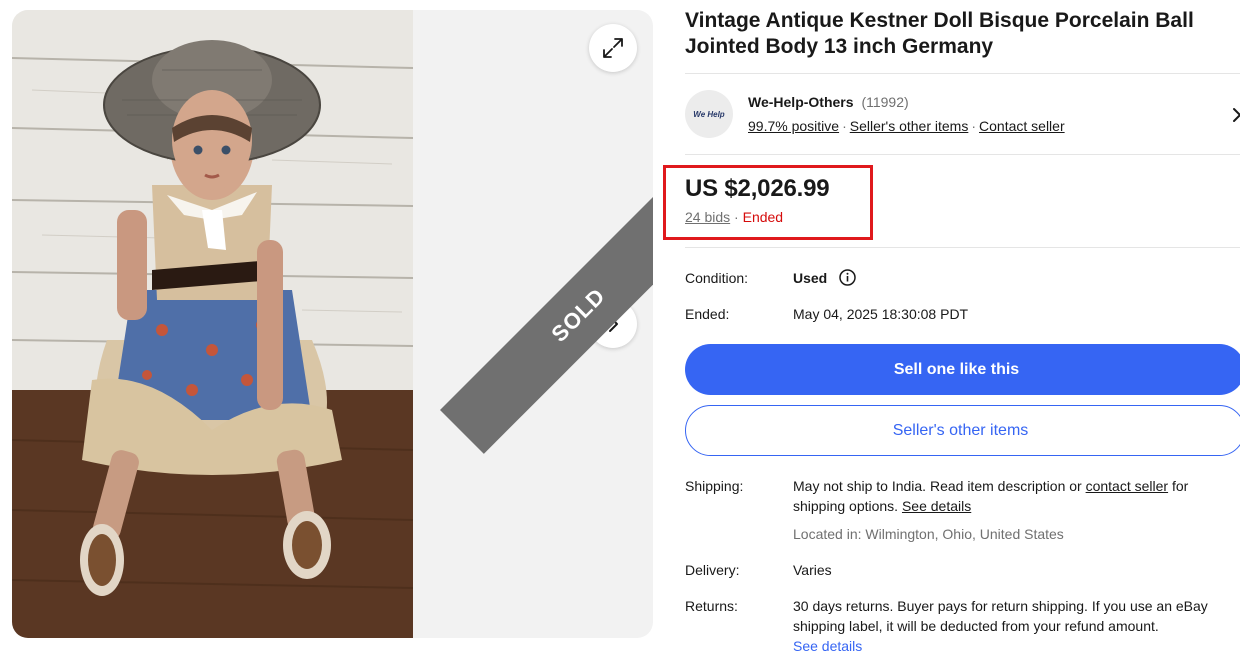 This screenshot has width=1240, height=653. What do you see at coordinates (936, 506) in the screenshot?
I see `shipping-see-details-link: See details` at bounding box center [936, 506].